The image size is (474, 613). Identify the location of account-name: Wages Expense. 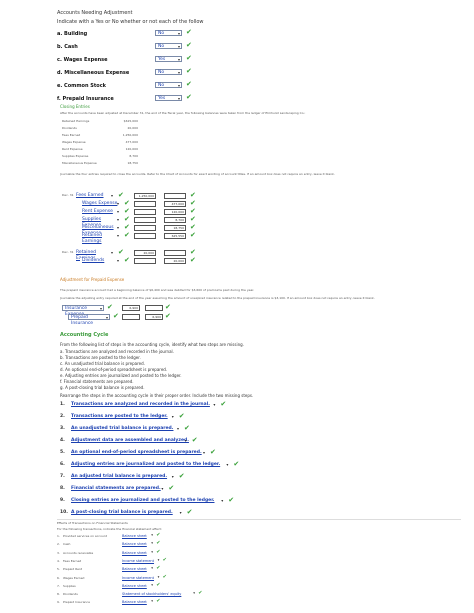
(74, 142).